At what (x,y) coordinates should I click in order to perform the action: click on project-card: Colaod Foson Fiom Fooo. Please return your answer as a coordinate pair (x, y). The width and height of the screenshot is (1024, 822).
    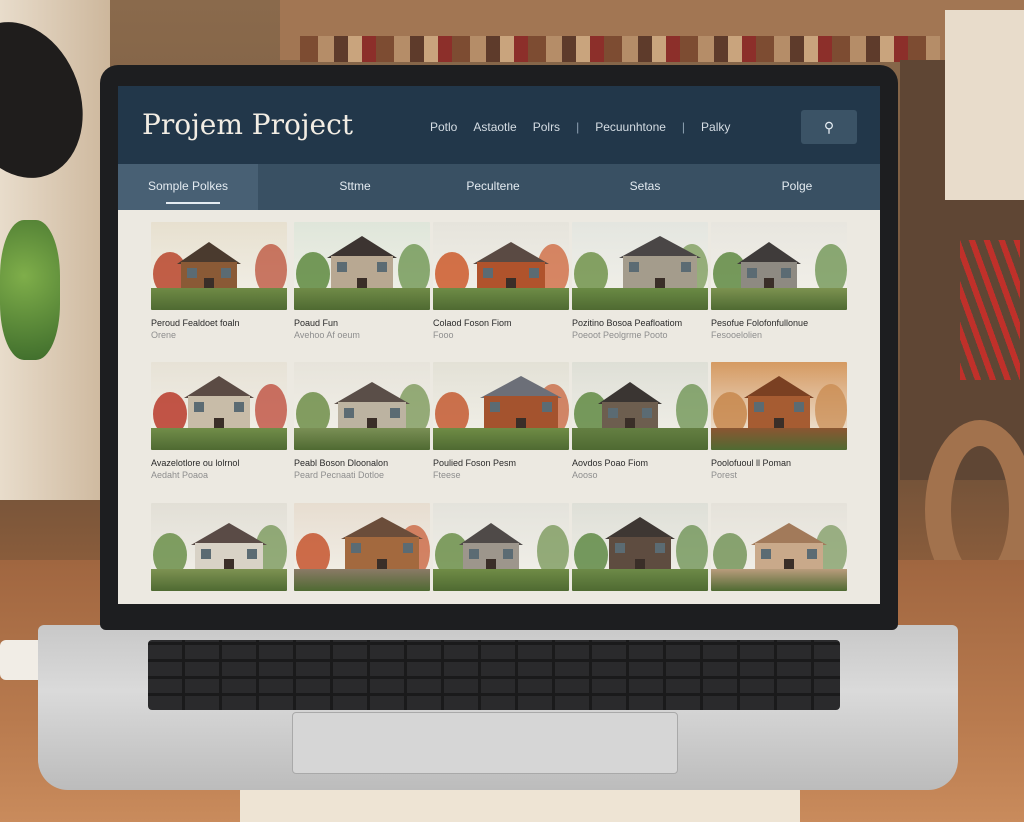
    Looking at the image, I should click on (501, 282).